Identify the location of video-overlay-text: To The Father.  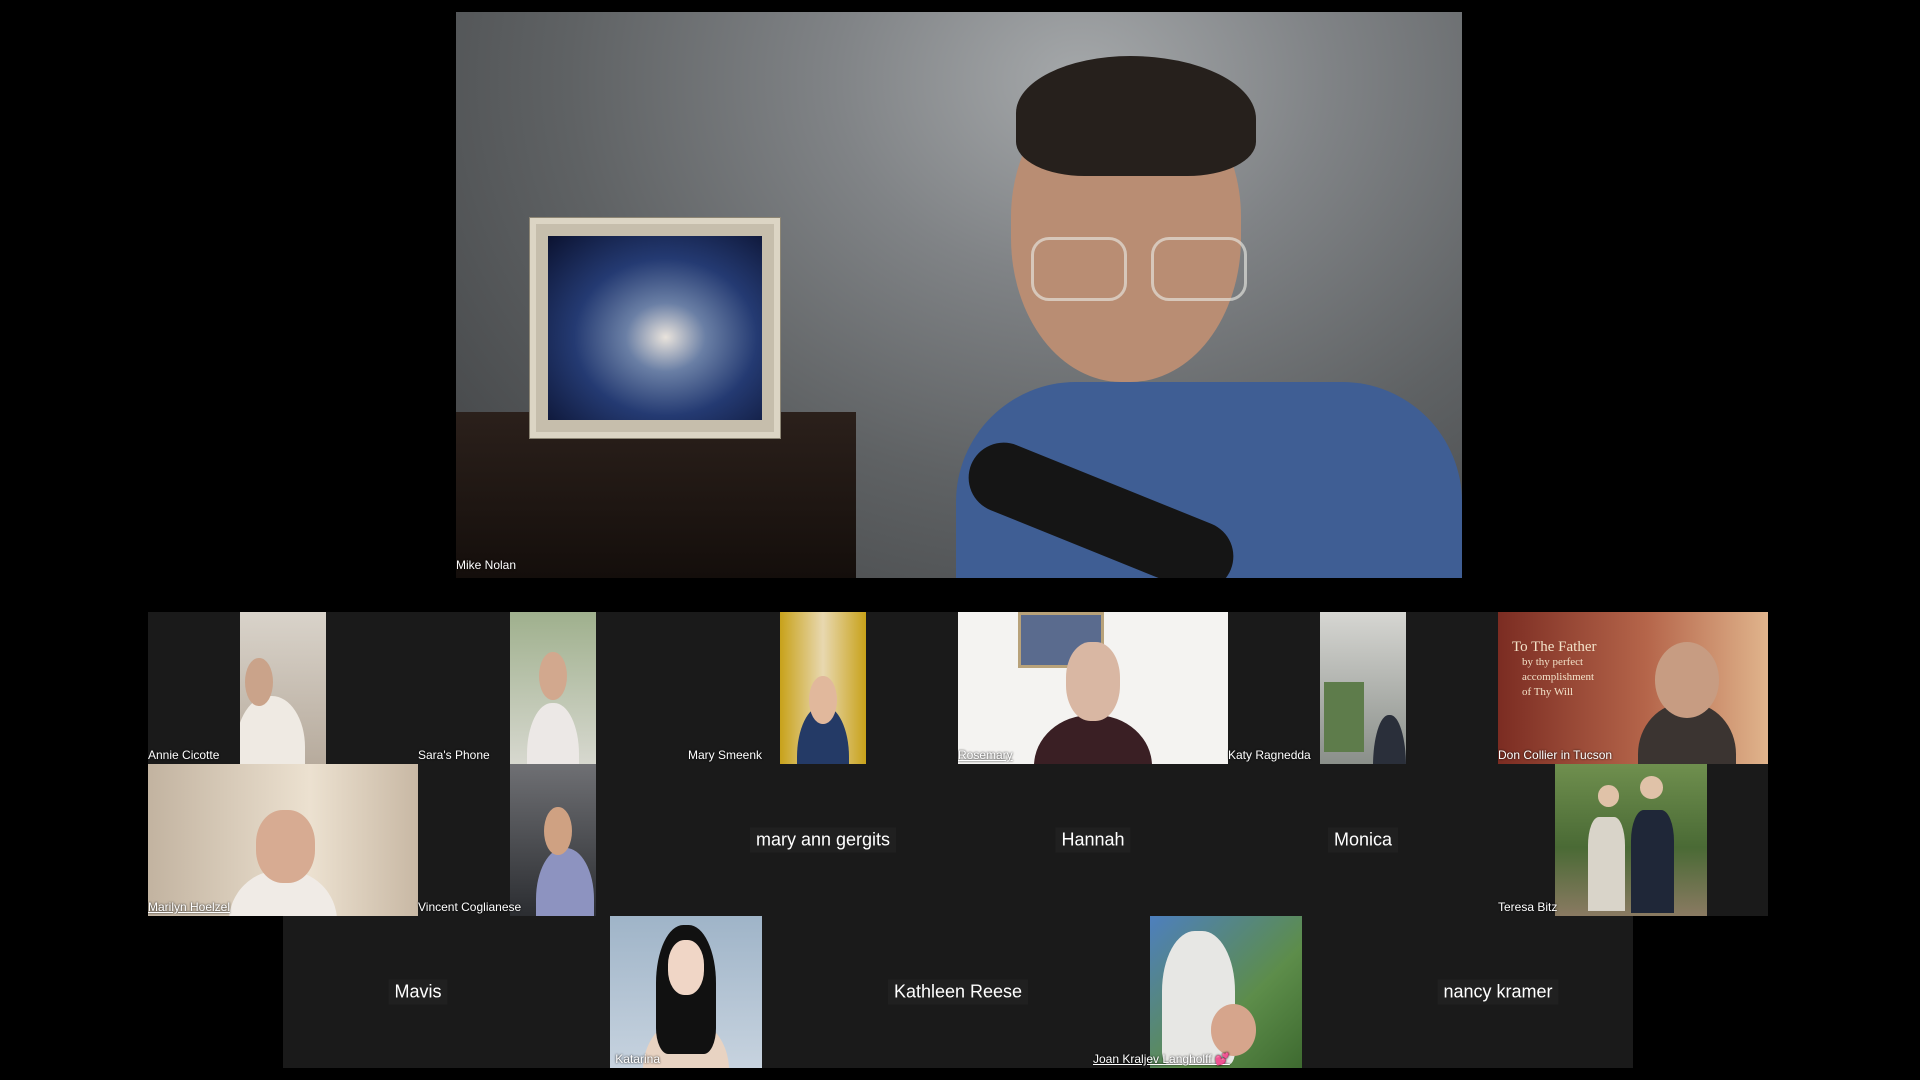
(1554, 647).